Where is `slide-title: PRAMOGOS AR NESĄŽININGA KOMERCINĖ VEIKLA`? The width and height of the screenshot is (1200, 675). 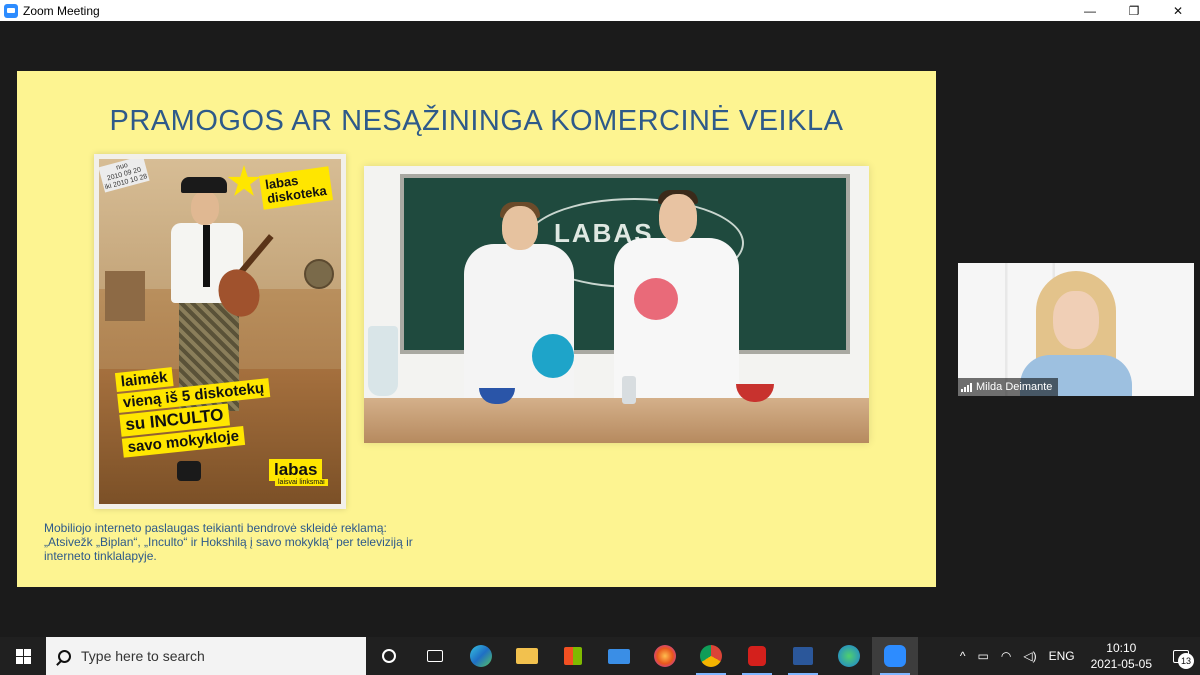
slide-title: PRAMOGOS AR NESĄŽININGA KOMERCINĖ VEIKLA is located at coordinates (476, 121).